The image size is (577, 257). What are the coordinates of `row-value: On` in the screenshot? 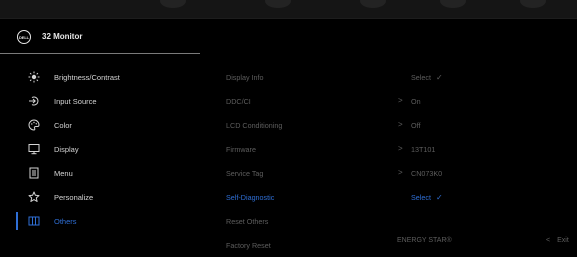 It's located at (416, 101).